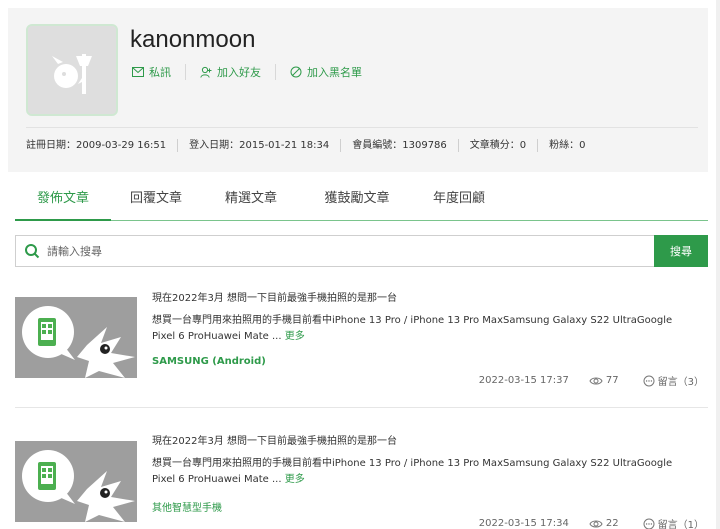 This screenshot has width=720, height=529. I want to click on add-friend-icon, so click(206, 72).